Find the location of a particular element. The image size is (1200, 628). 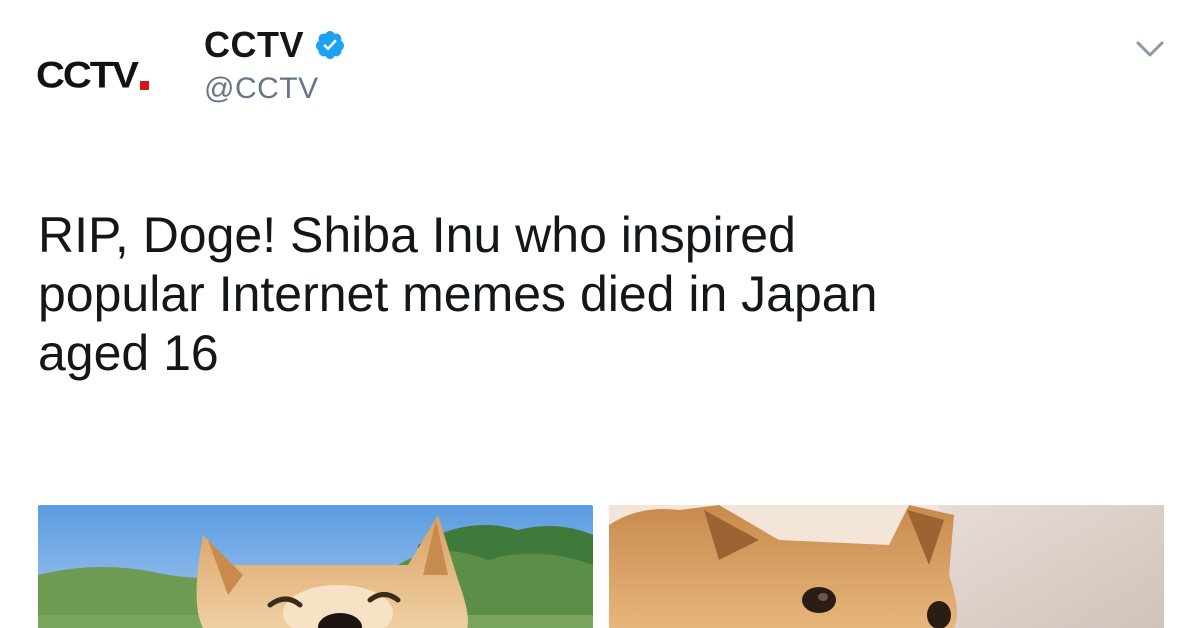

tweet-menu-button is located at coordinates (1150, 49).